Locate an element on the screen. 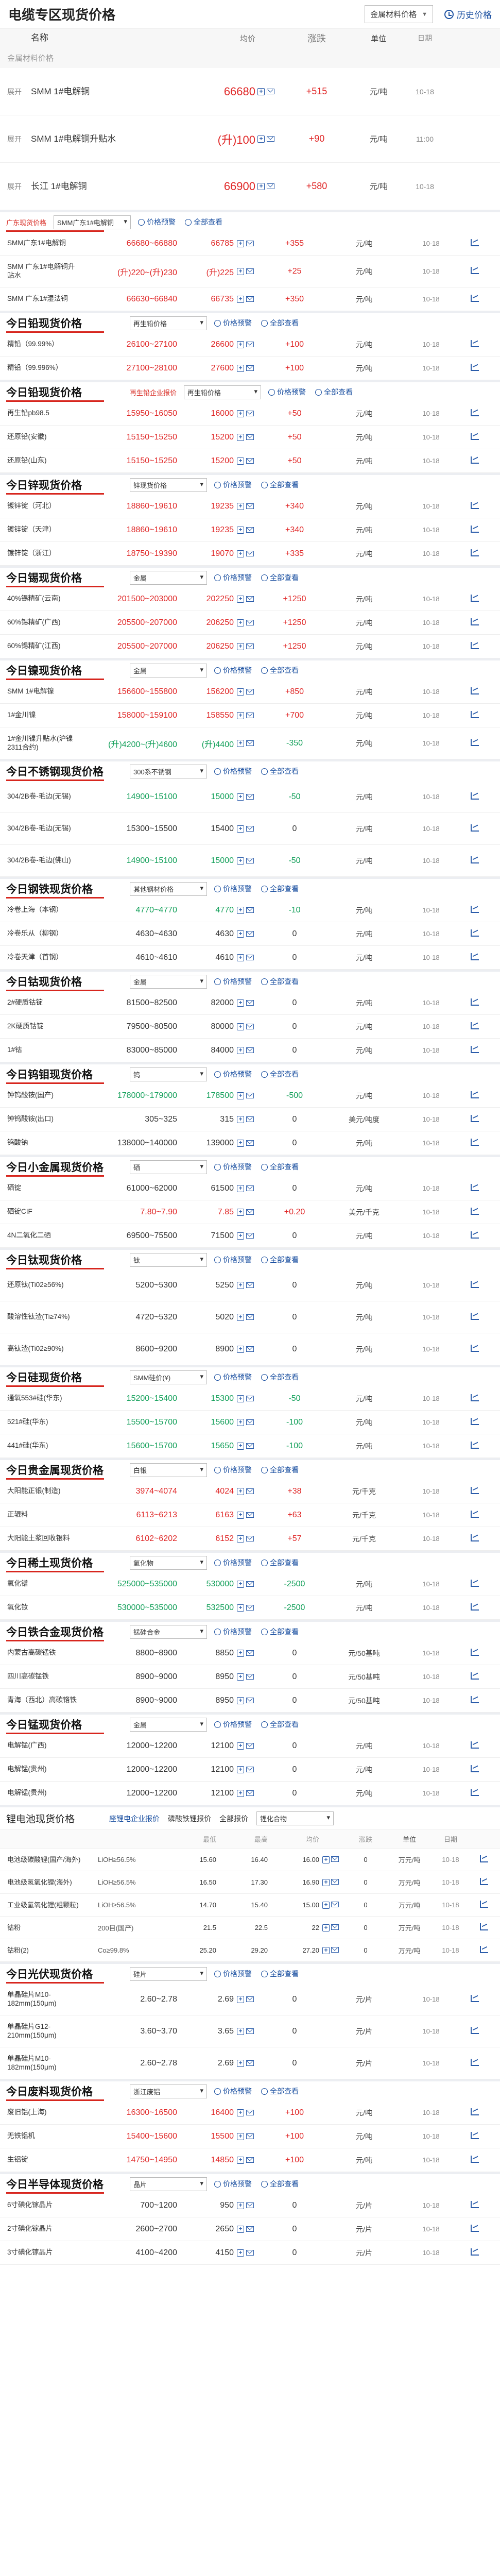  product-name: 冷卷乐从（柳钢） is located at coordinates (38, 933).